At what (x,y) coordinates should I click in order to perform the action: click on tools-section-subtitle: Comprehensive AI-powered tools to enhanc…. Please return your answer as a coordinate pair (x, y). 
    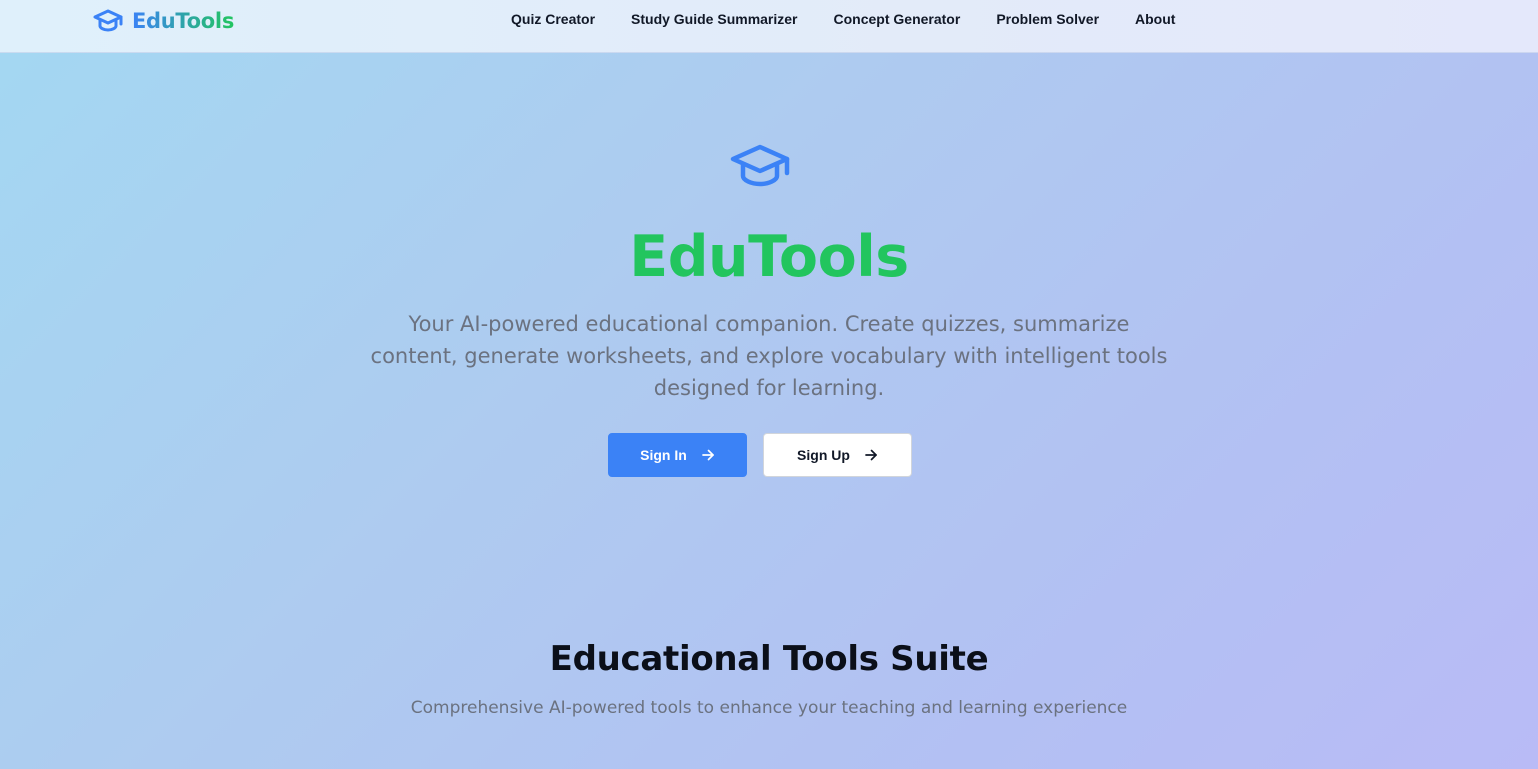
    Looking at the image, I should click on (769, 708).